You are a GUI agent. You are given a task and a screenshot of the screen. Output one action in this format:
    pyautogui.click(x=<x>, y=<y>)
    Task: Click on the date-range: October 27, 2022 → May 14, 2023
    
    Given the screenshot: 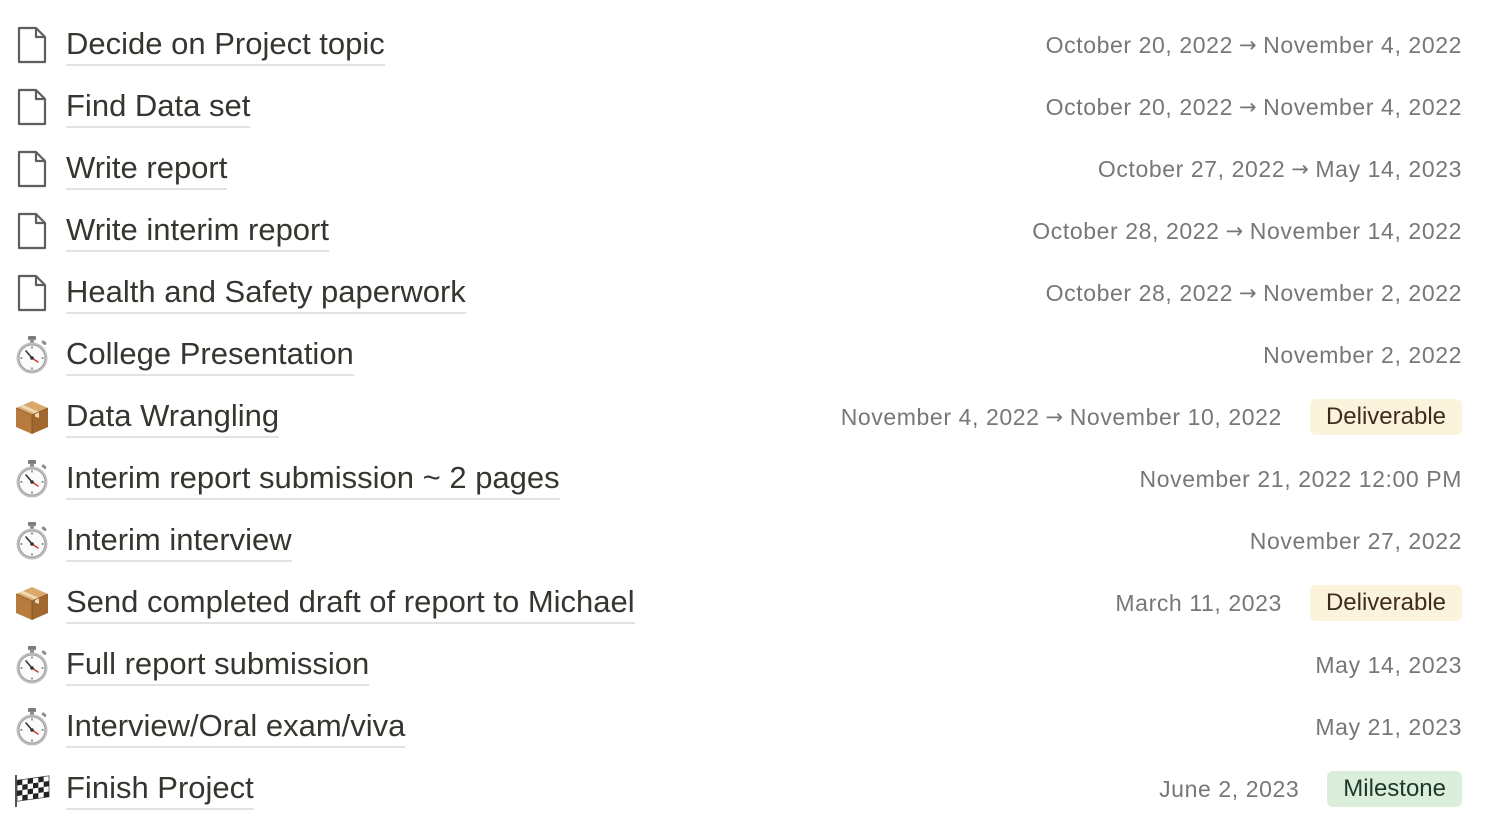 What is the action you would take?
    pyautogui.click(x=1280, y=169)
    